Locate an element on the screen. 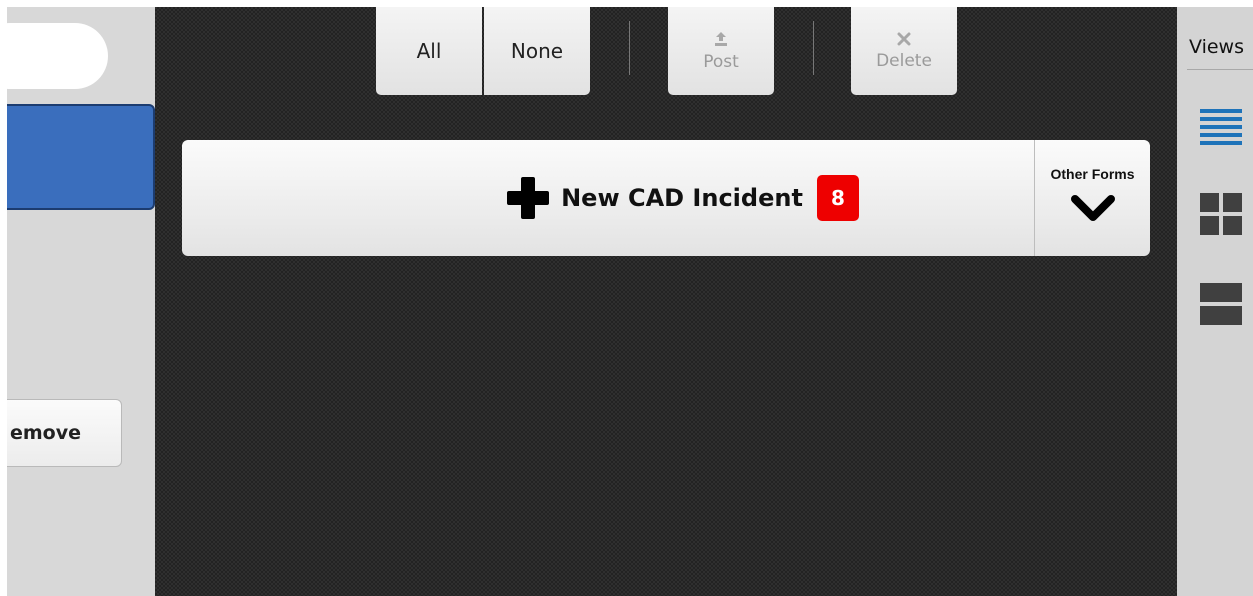 This screenshot has height=596, width=1253. post-label: Post is located at coordinates (721, 61).